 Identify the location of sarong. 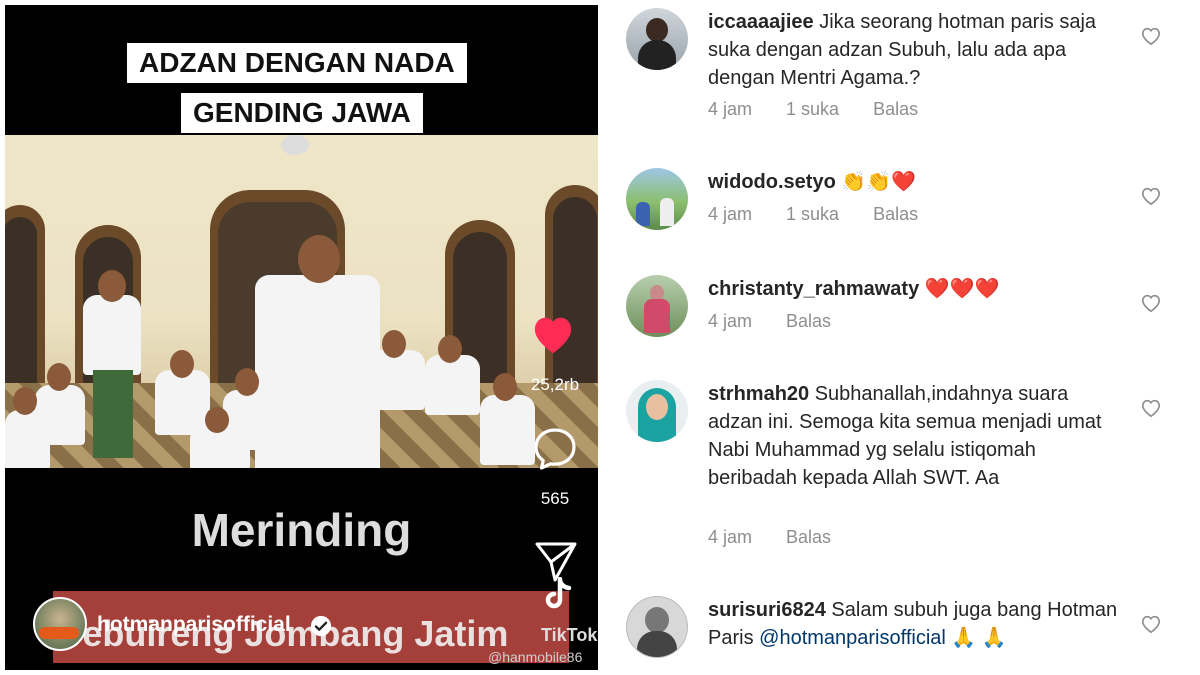
(113, 414).